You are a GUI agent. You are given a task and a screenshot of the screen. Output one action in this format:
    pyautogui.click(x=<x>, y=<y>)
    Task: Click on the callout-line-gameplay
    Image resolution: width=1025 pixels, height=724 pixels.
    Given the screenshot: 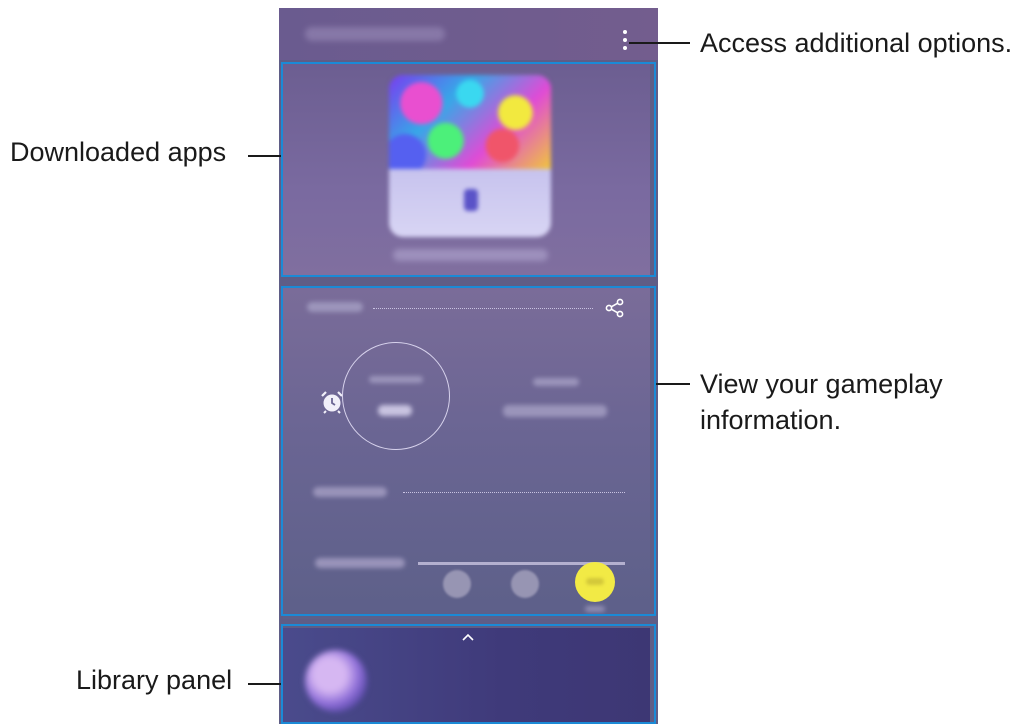 What is the action you would take?
    pyautogui.click(x=673, y=384)
    